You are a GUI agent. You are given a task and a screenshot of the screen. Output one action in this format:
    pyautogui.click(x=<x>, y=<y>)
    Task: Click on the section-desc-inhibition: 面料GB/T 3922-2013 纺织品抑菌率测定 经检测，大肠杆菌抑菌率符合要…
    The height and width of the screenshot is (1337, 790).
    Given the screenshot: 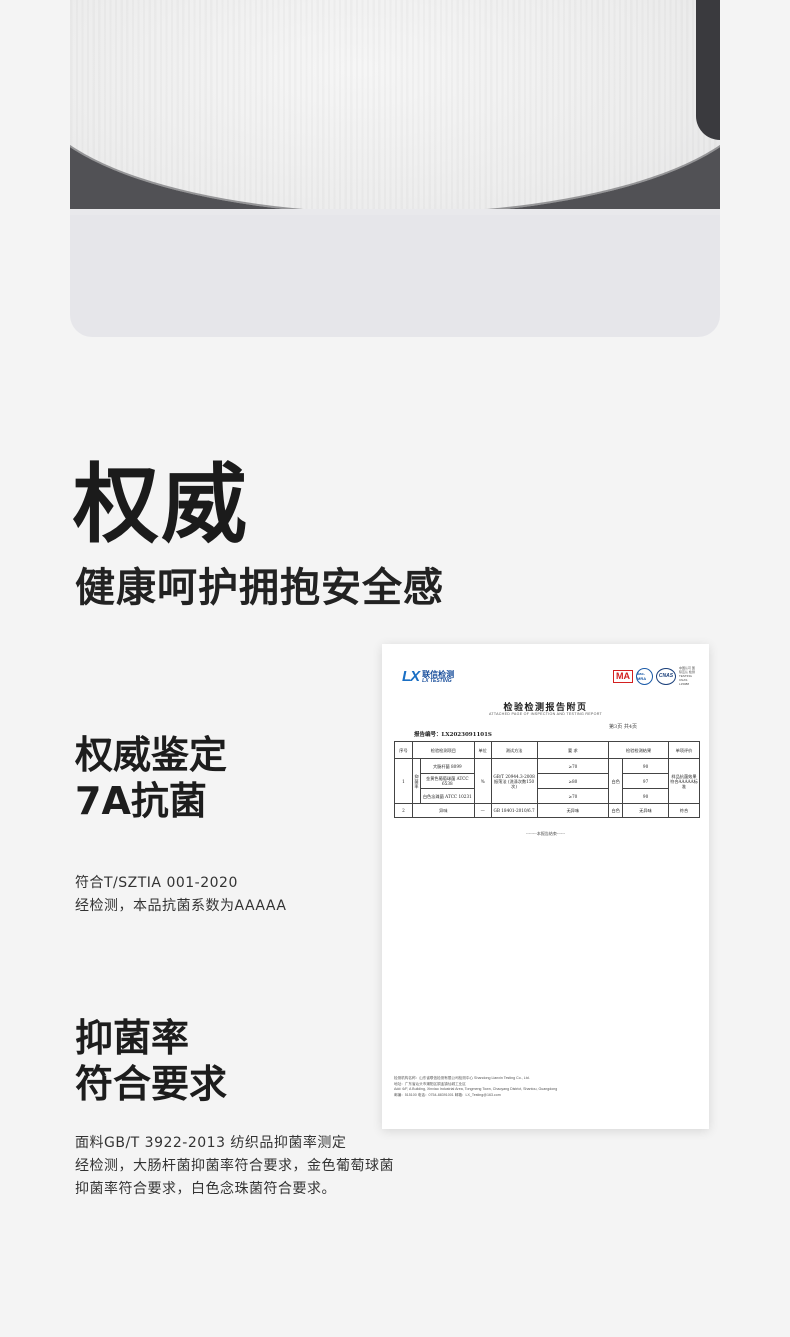 What is the action you would take?
    pyautogui.click(x=234, y=1166)
    